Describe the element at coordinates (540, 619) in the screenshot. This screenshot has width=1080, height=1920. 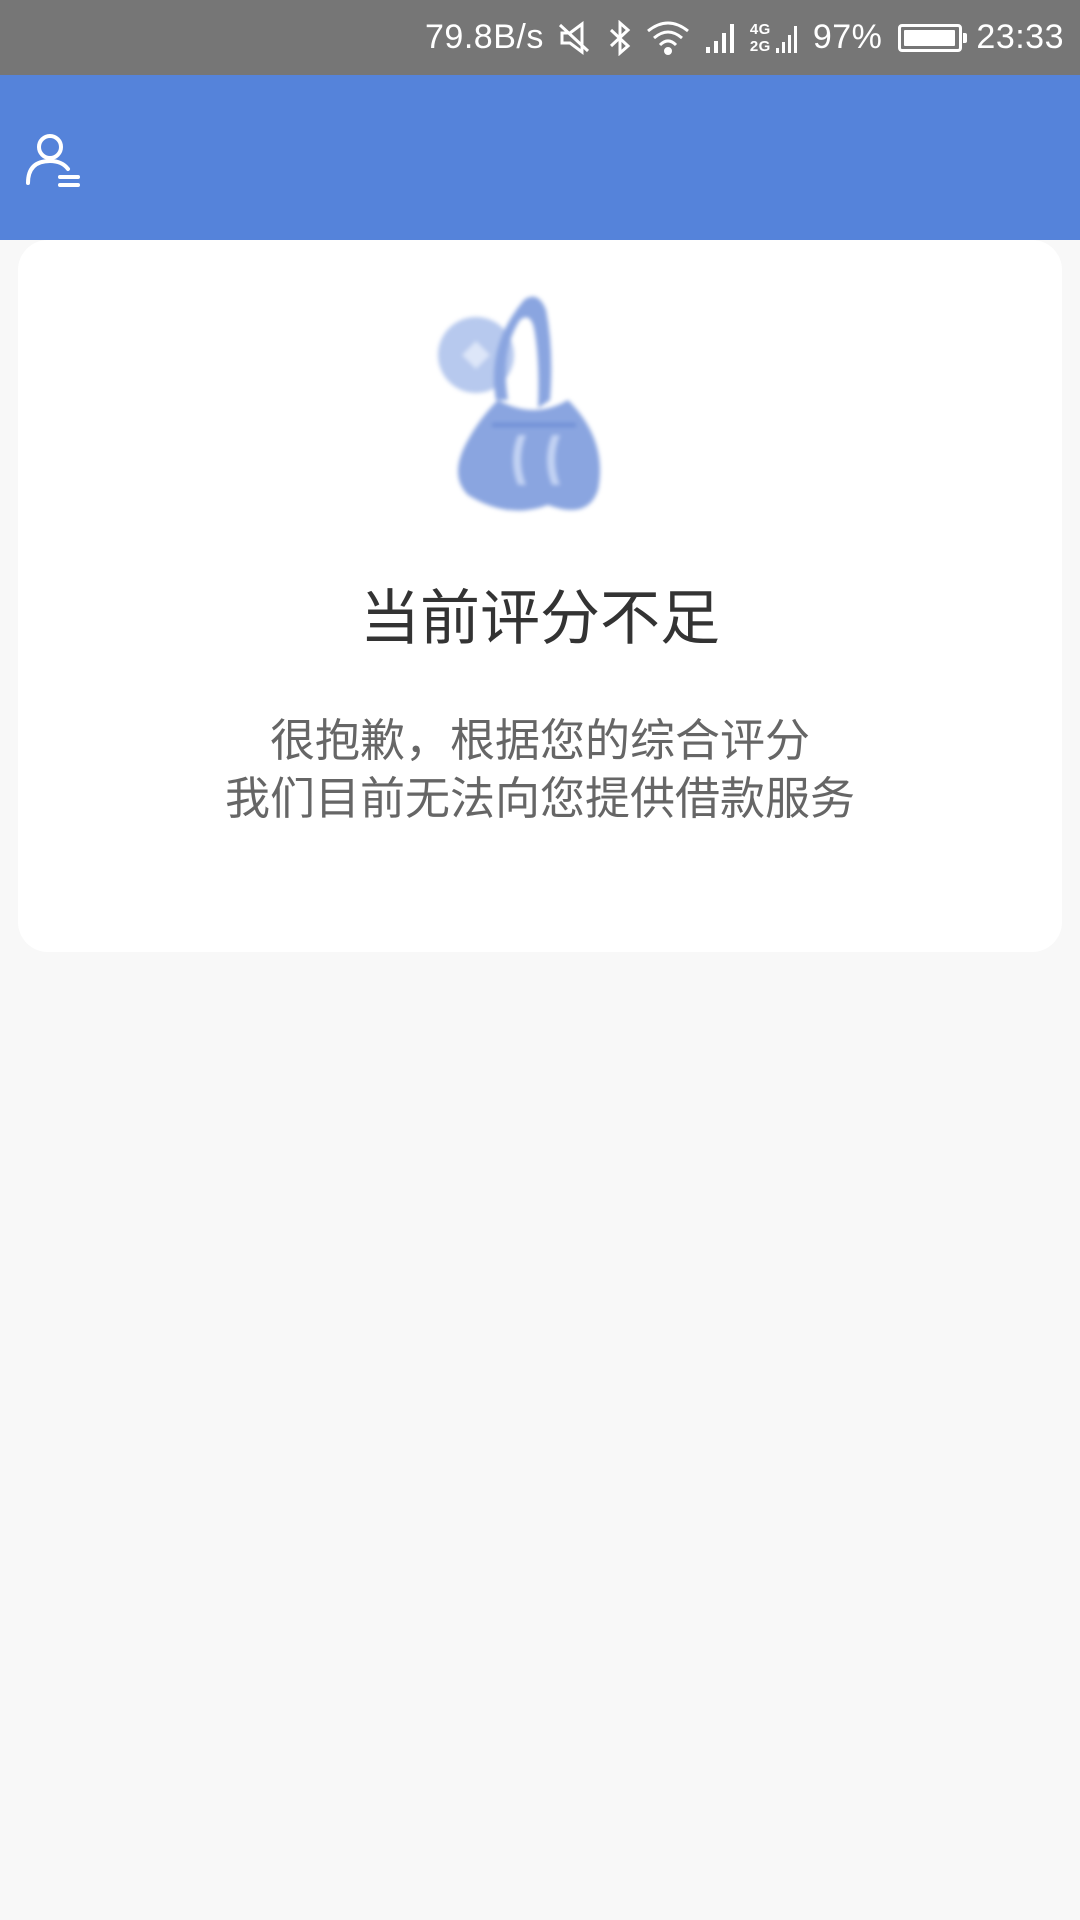
I see `result-title: 当前评分不足` at that location.